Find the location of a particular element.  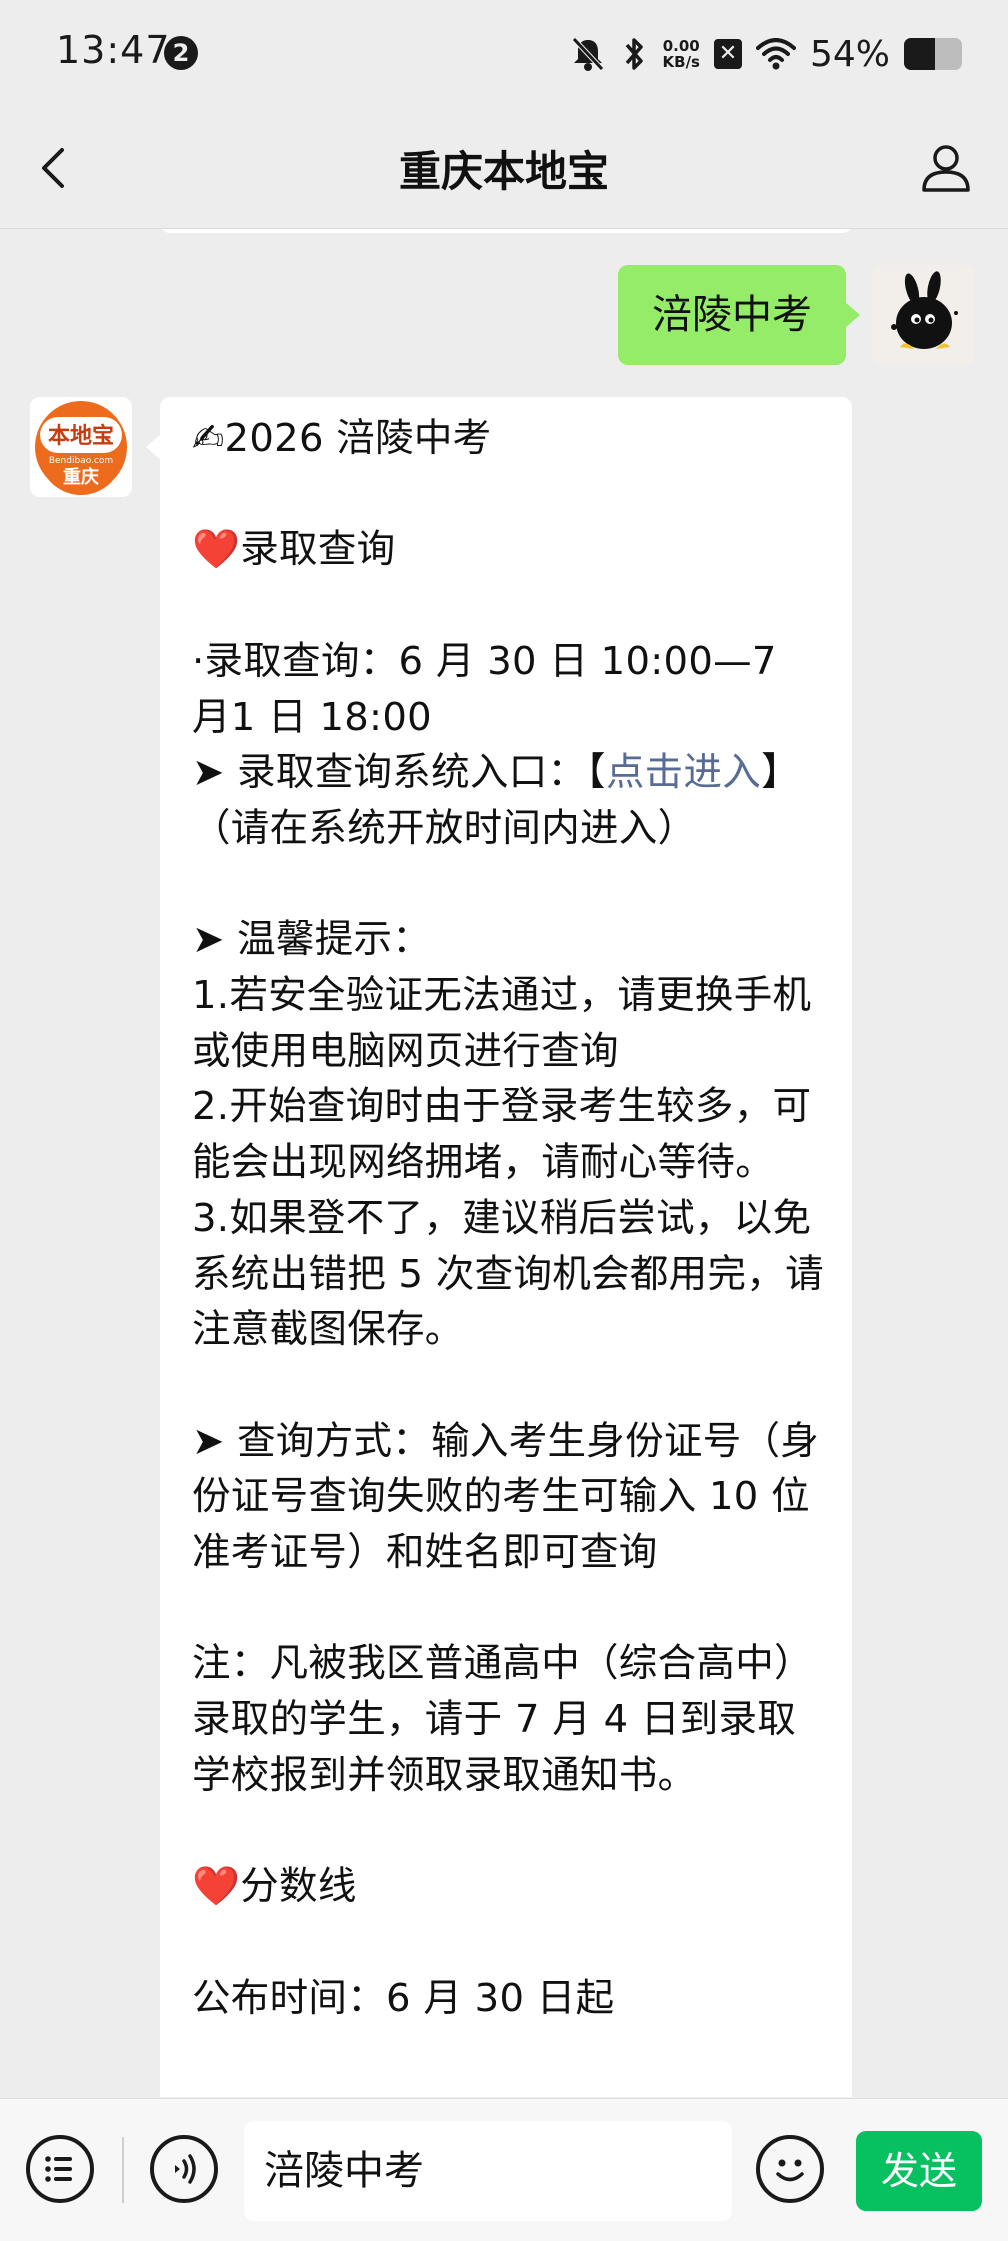

battery-fill is located at coordinates (920, 54).